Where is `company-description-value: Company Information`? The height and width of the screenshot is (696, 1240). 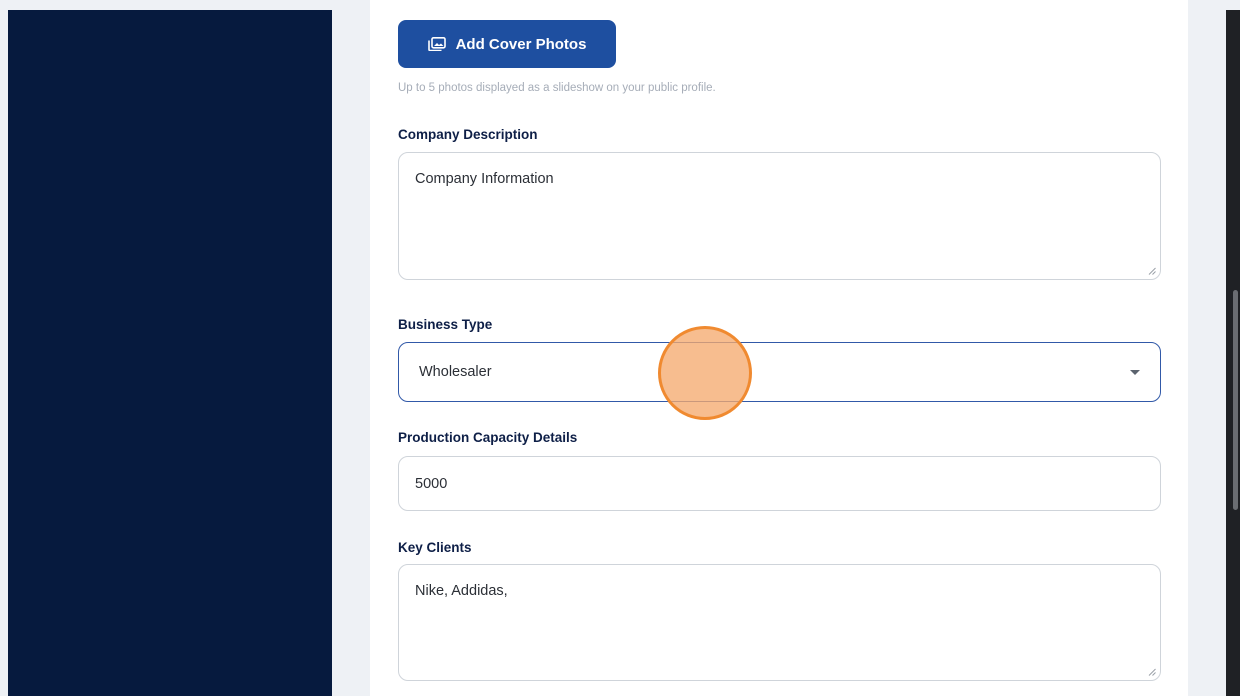 company-description-value: Company Information is located at coordinates (484, 179).